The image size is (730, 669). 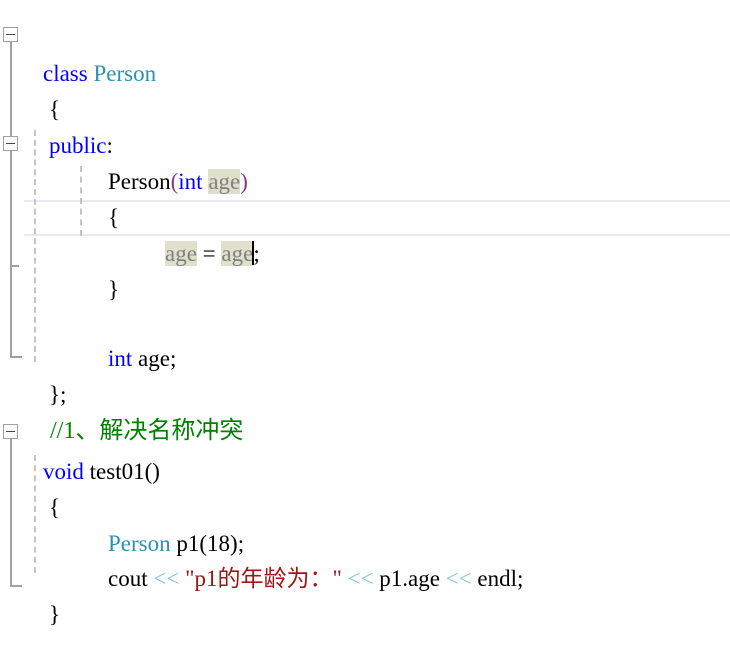 I want to click on code-line: cout << "p1的年龄为：" << p1.age << endl;, so click(x=407, y=558).